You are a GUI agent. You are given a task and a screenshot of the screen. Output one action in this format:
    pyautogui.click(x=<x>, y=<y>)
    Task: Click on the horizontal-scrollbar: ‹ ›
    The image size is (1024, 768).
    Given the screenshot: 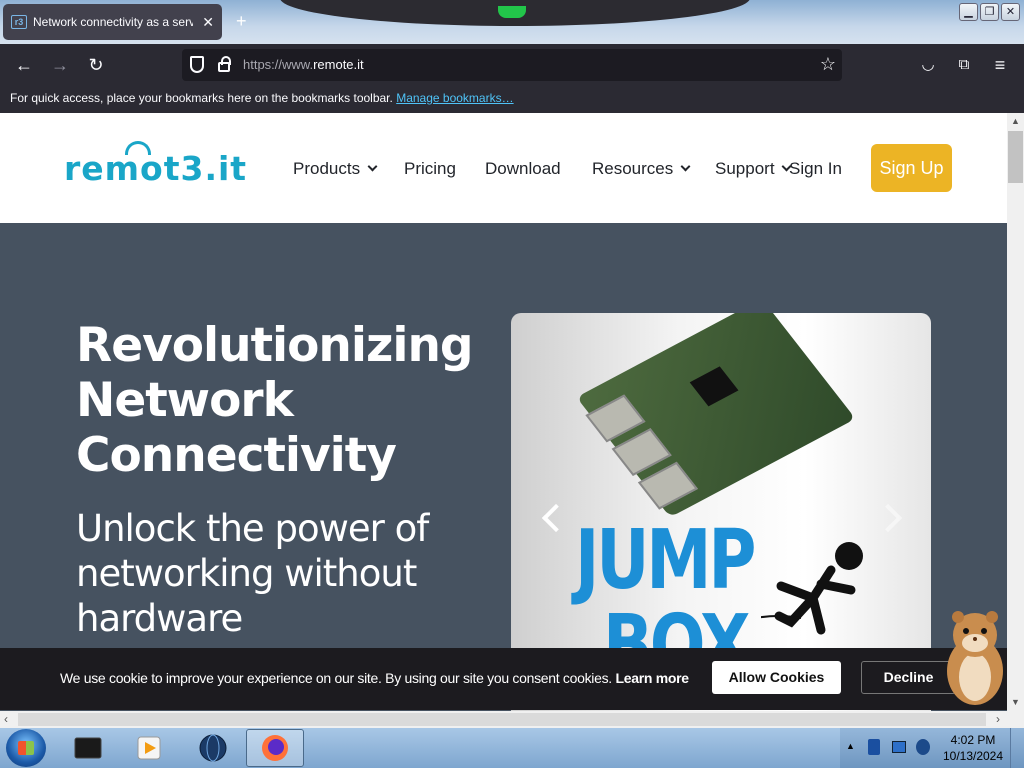 What is the action you would take?
    pyautogui.click(x=512, y=719)
    